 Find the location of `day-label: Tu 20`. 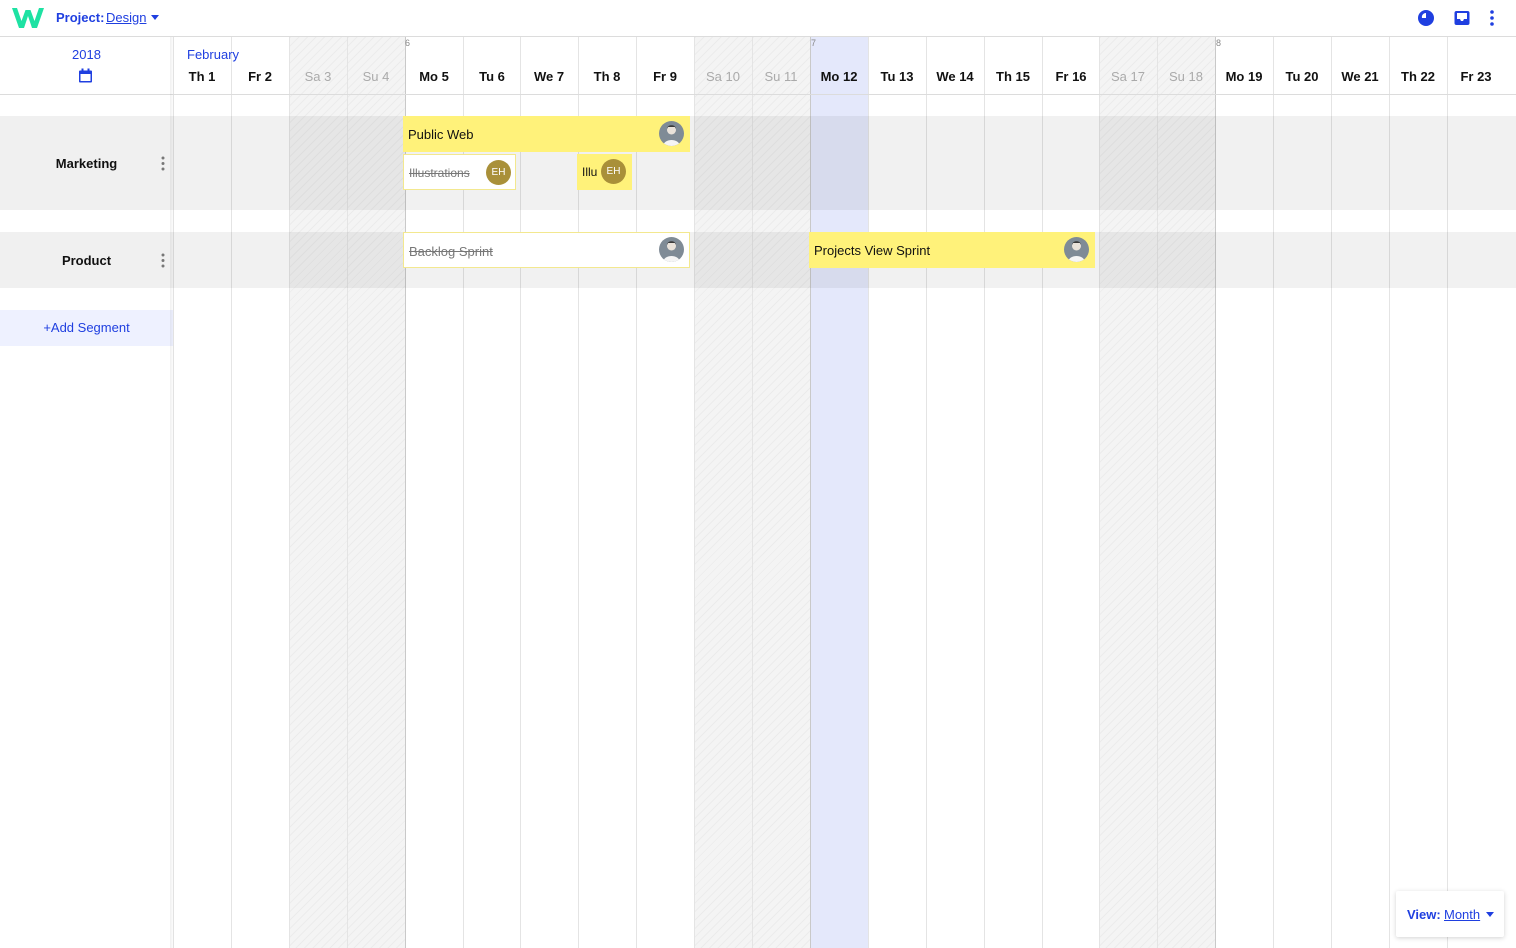

day-label: Tu 20 is located at coordinates (1302, 76).